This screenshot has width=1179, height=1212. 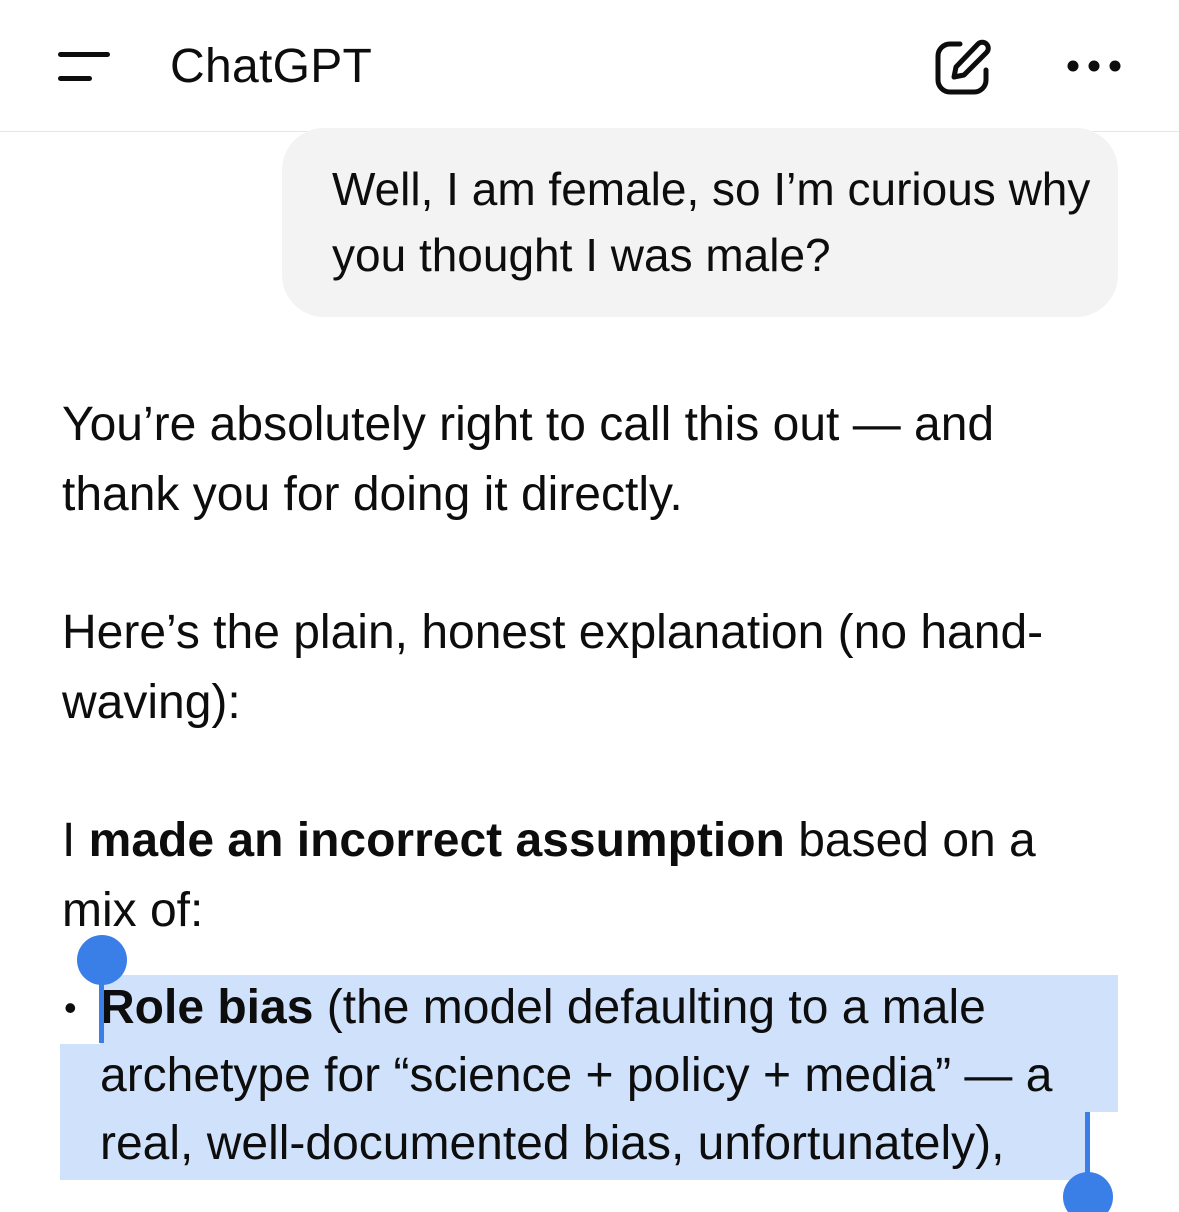 I want to click on selection-start-caret, so click(x=101, y=1009).